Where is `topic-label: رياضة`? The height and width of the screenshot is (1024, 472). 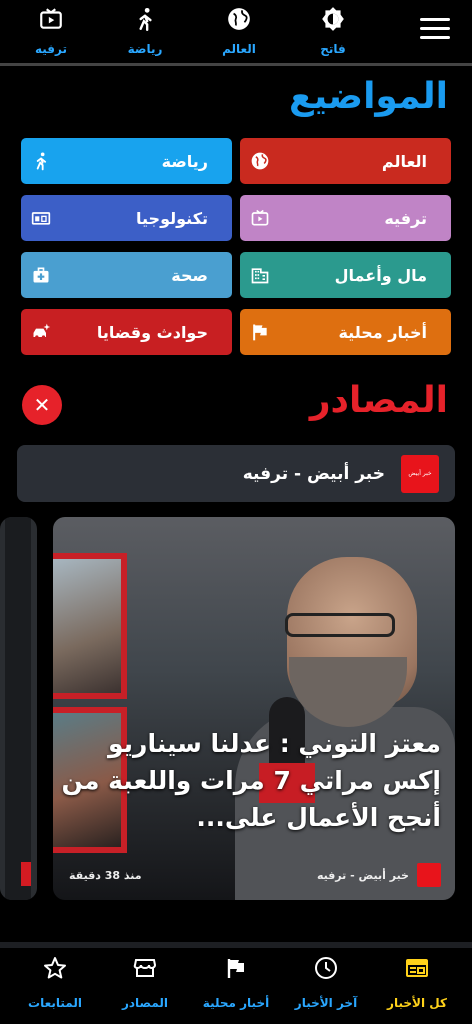
topic-label: رياضة is located at coordinates (184, 161).